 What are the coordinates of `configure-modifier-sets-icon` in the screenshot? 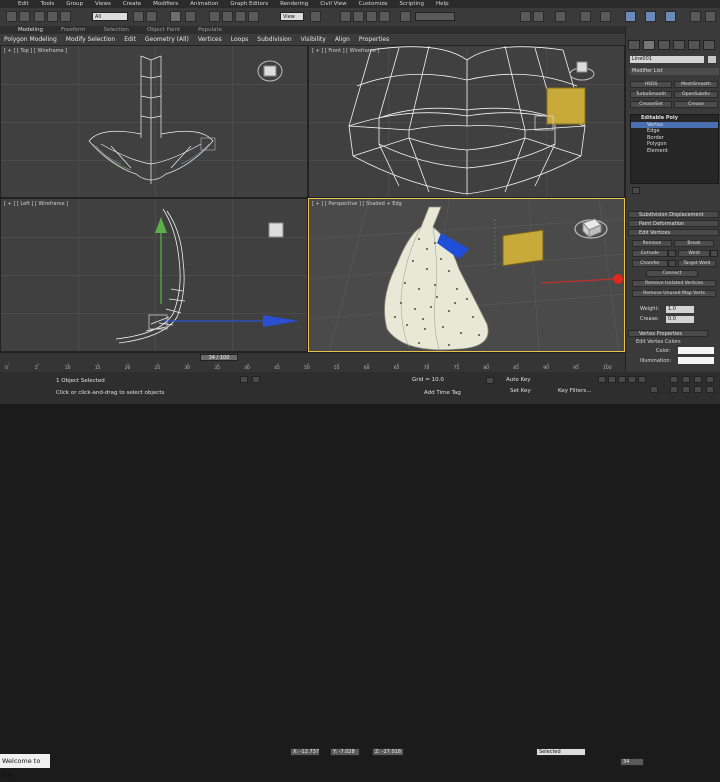 It's located at (636, 190).